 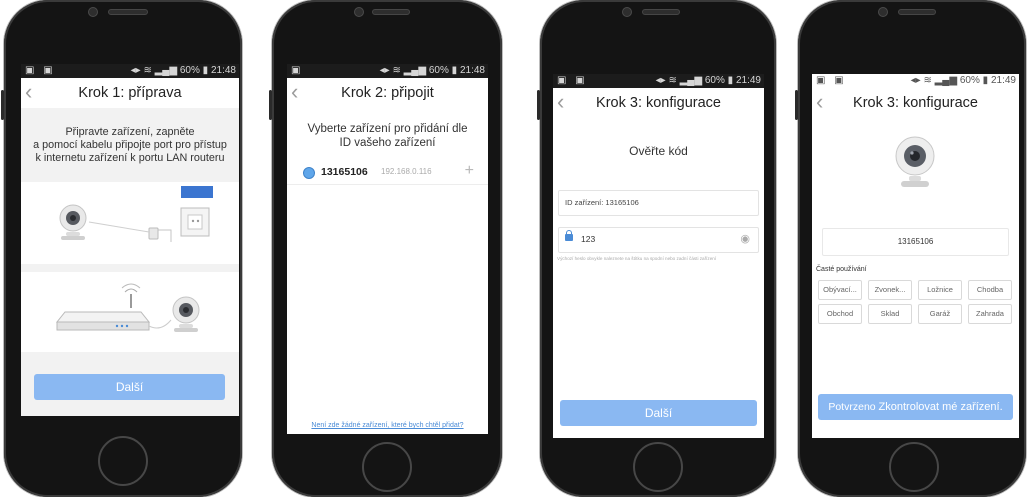 I want to click on nav-bar: ‹ Krok 1: příprava, so click(x=130, y=93).